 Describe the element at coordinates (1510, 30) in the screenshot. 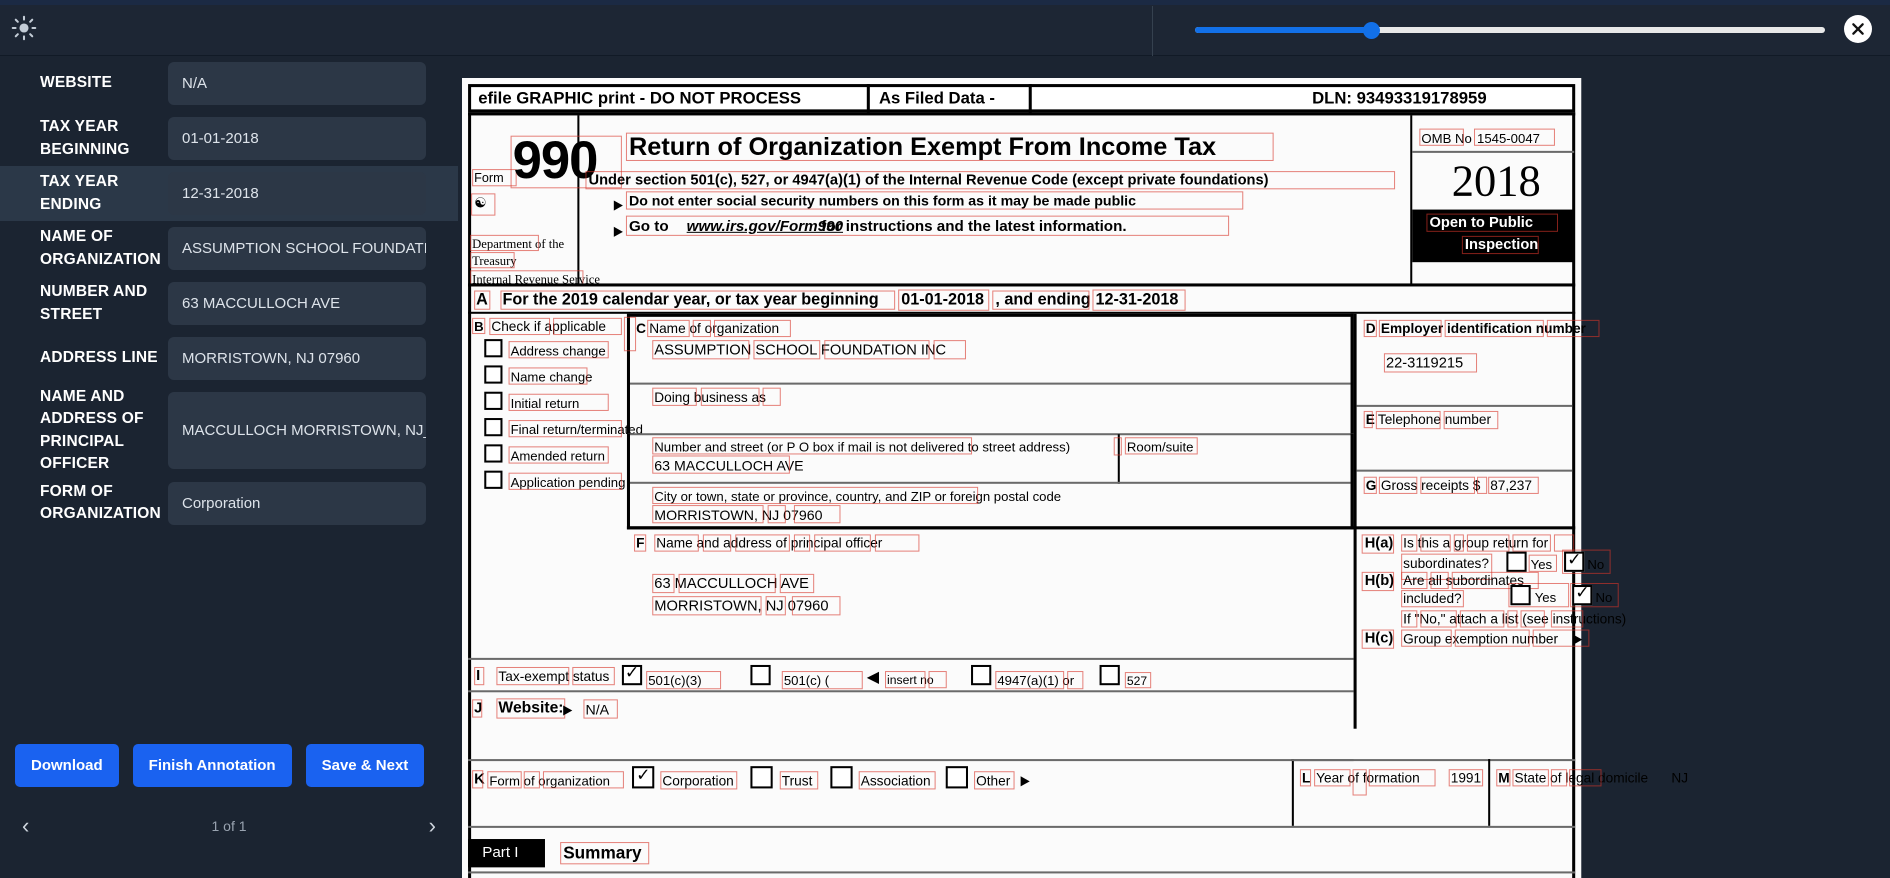

I see `zoom-slider` at that location.